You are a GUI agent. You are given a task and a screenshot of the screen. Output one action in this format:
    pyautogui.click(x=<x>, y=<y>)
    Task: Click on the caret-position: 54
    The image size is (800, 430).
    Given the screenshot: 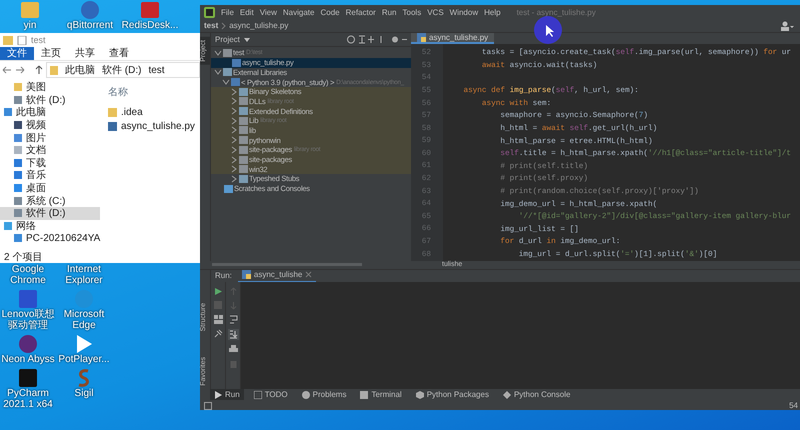 What is the action you would take?
    pyautogui.click(x=793, y=405)
    